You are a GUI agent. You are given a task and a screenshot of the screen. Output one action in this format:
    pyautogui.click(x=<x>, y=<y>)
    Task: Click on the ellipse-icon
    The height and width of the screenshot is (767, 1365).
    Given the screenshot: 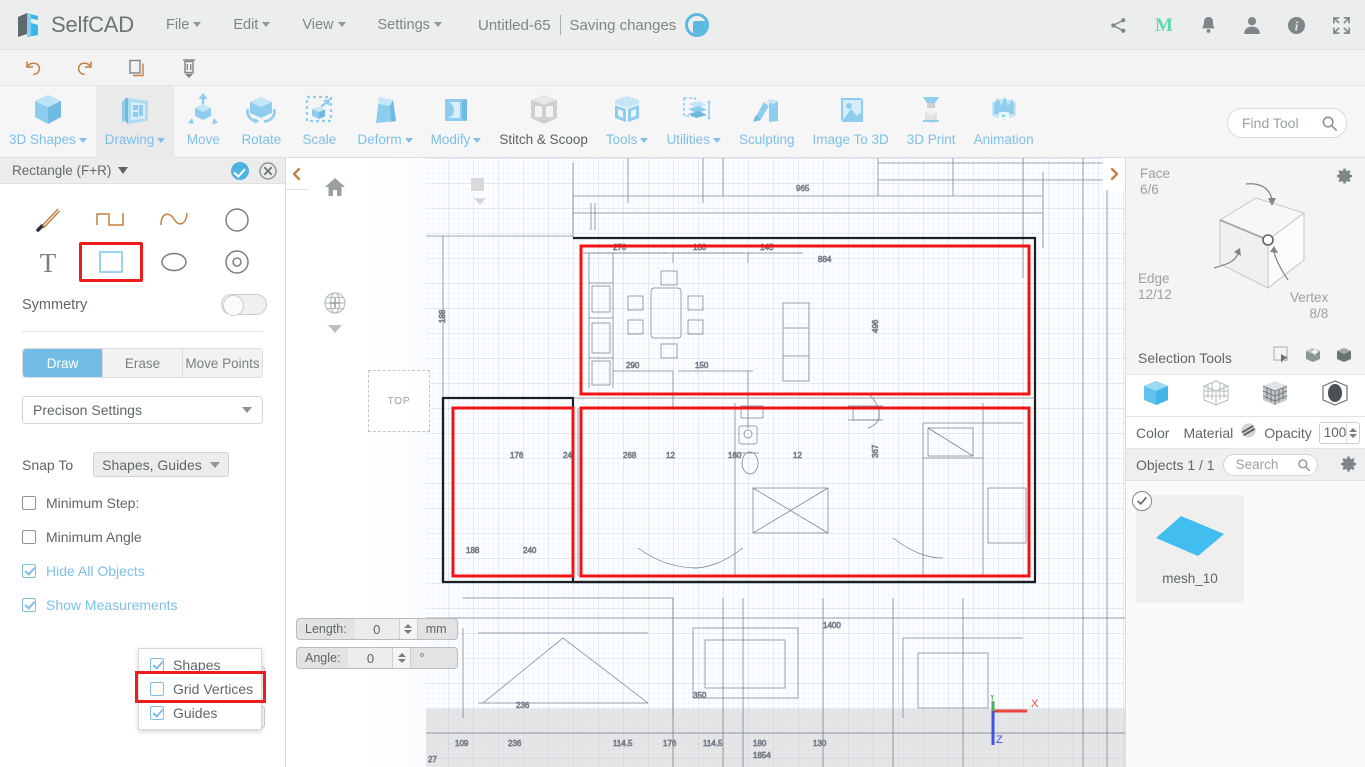 What is the action you would take?
    pyautogui.click(x=174, y=262)
    